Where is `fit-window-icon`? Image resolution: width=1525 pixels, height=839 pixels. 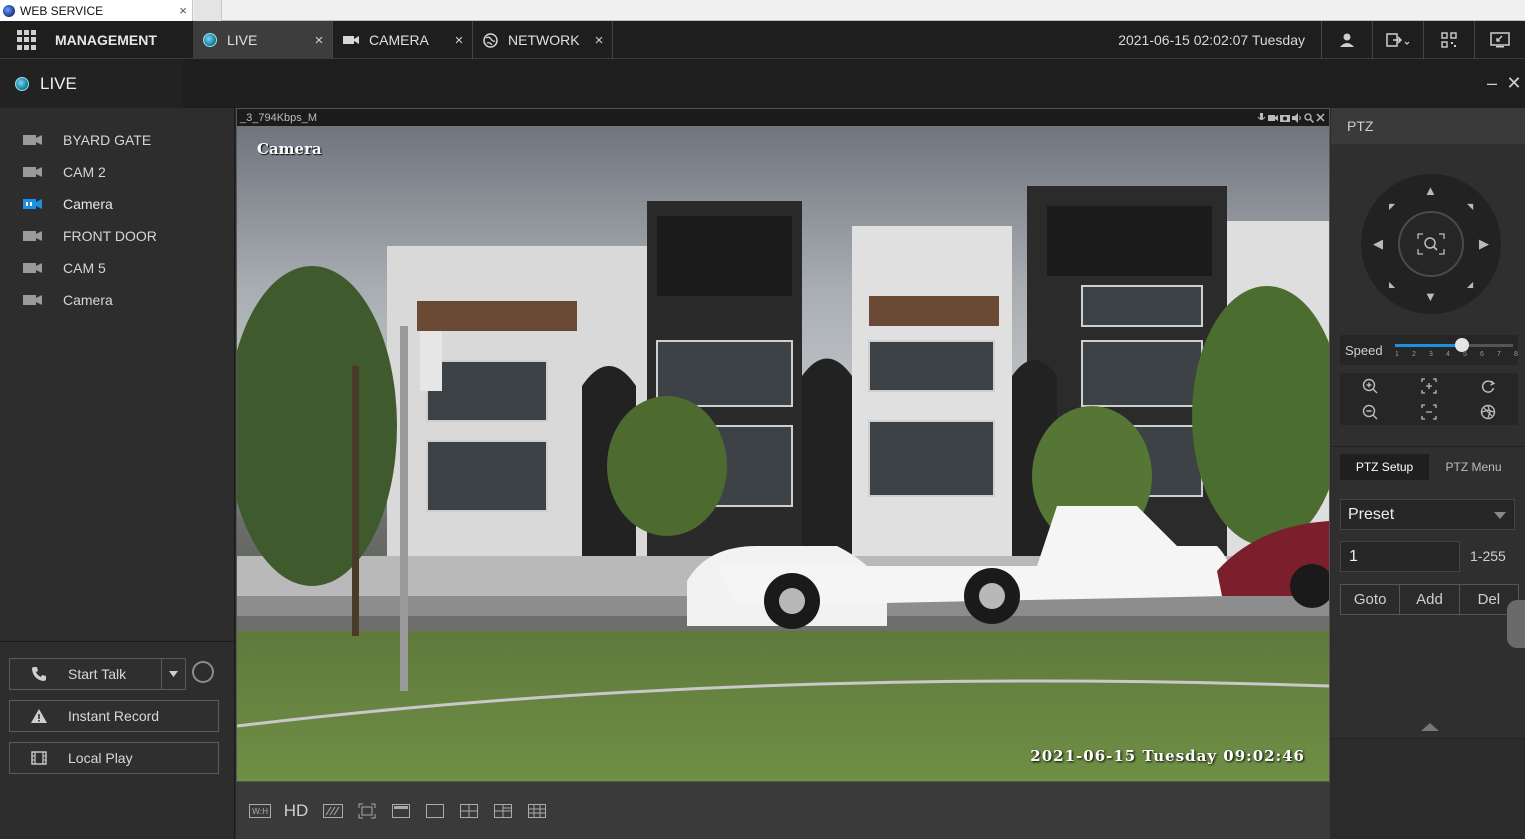
fit-window-icon is located at coordinates (366, 810).